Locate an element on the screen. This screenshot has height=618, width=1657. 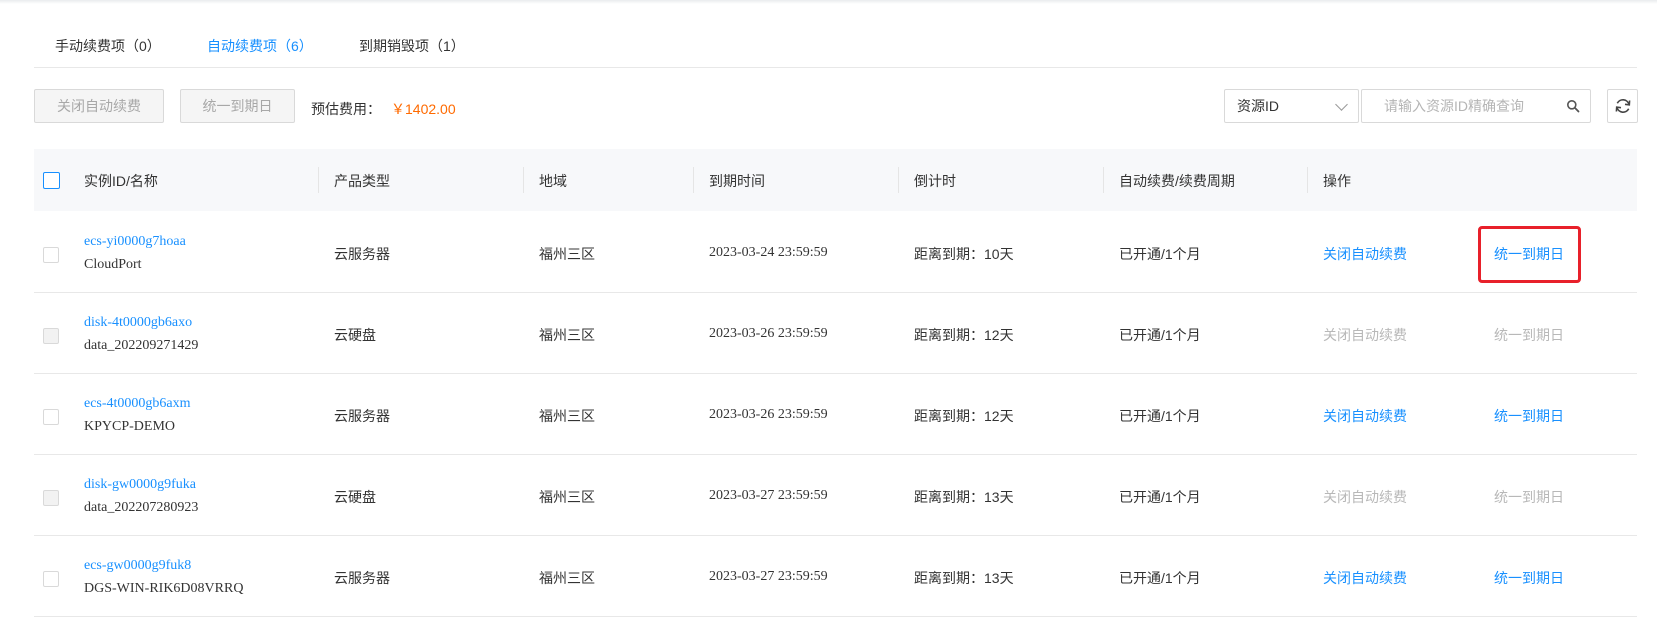
instance-name: DGS-WIN-RIK6D08VRRQ is located at coordinates (164, 588).